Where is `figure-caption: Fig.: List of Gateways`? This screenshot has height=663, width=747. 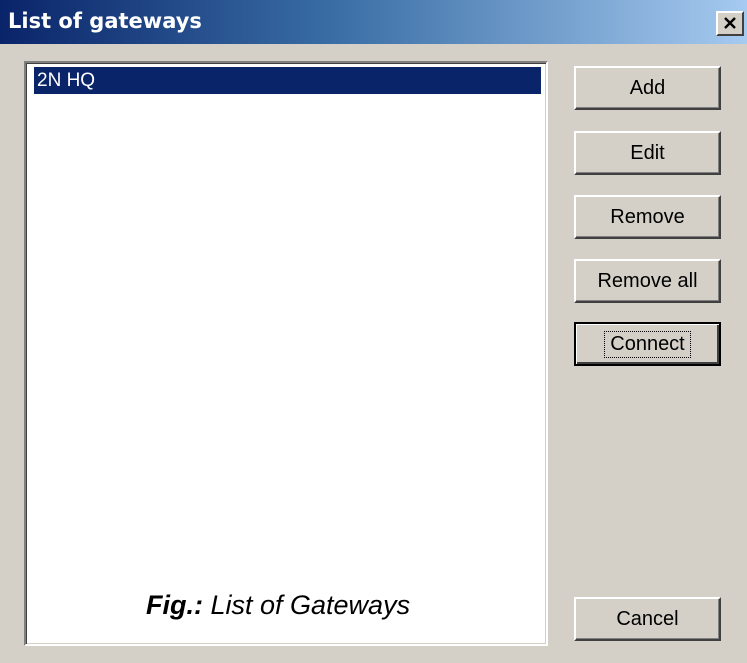 figure-caption: Fig.: List of Gateways is located at coordinates (278, 605).